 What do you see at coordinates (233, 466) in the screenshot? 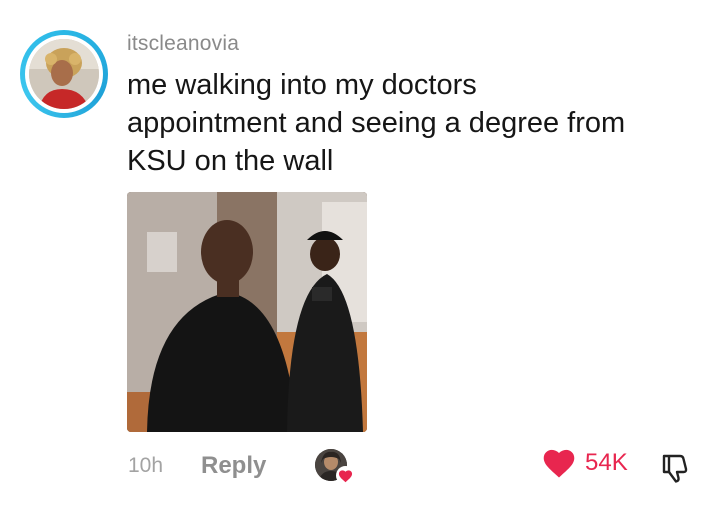
I see `reply-button: Reply` at bounding box center [233, 466].